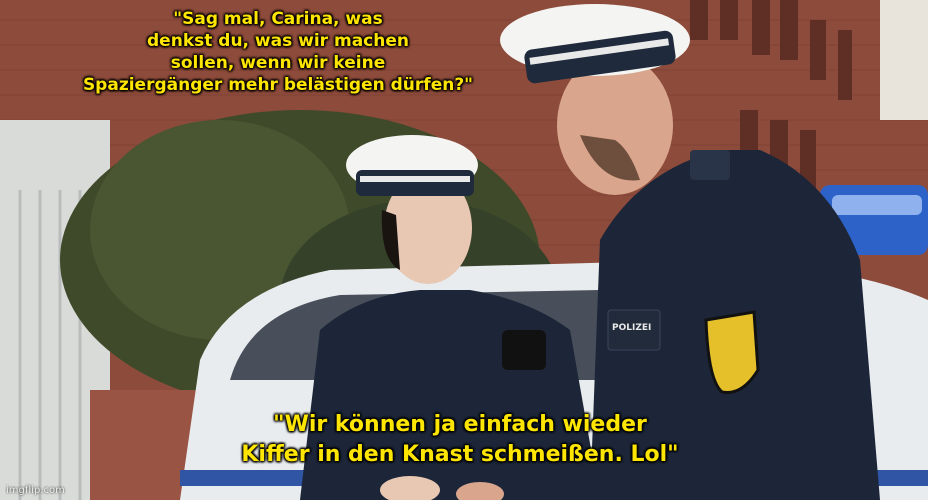 The image size is (928, 500). What do you see at coordinates (710, 165) in the screenshot?
I see `shoulder-strap` at bounding box center [710, 165].